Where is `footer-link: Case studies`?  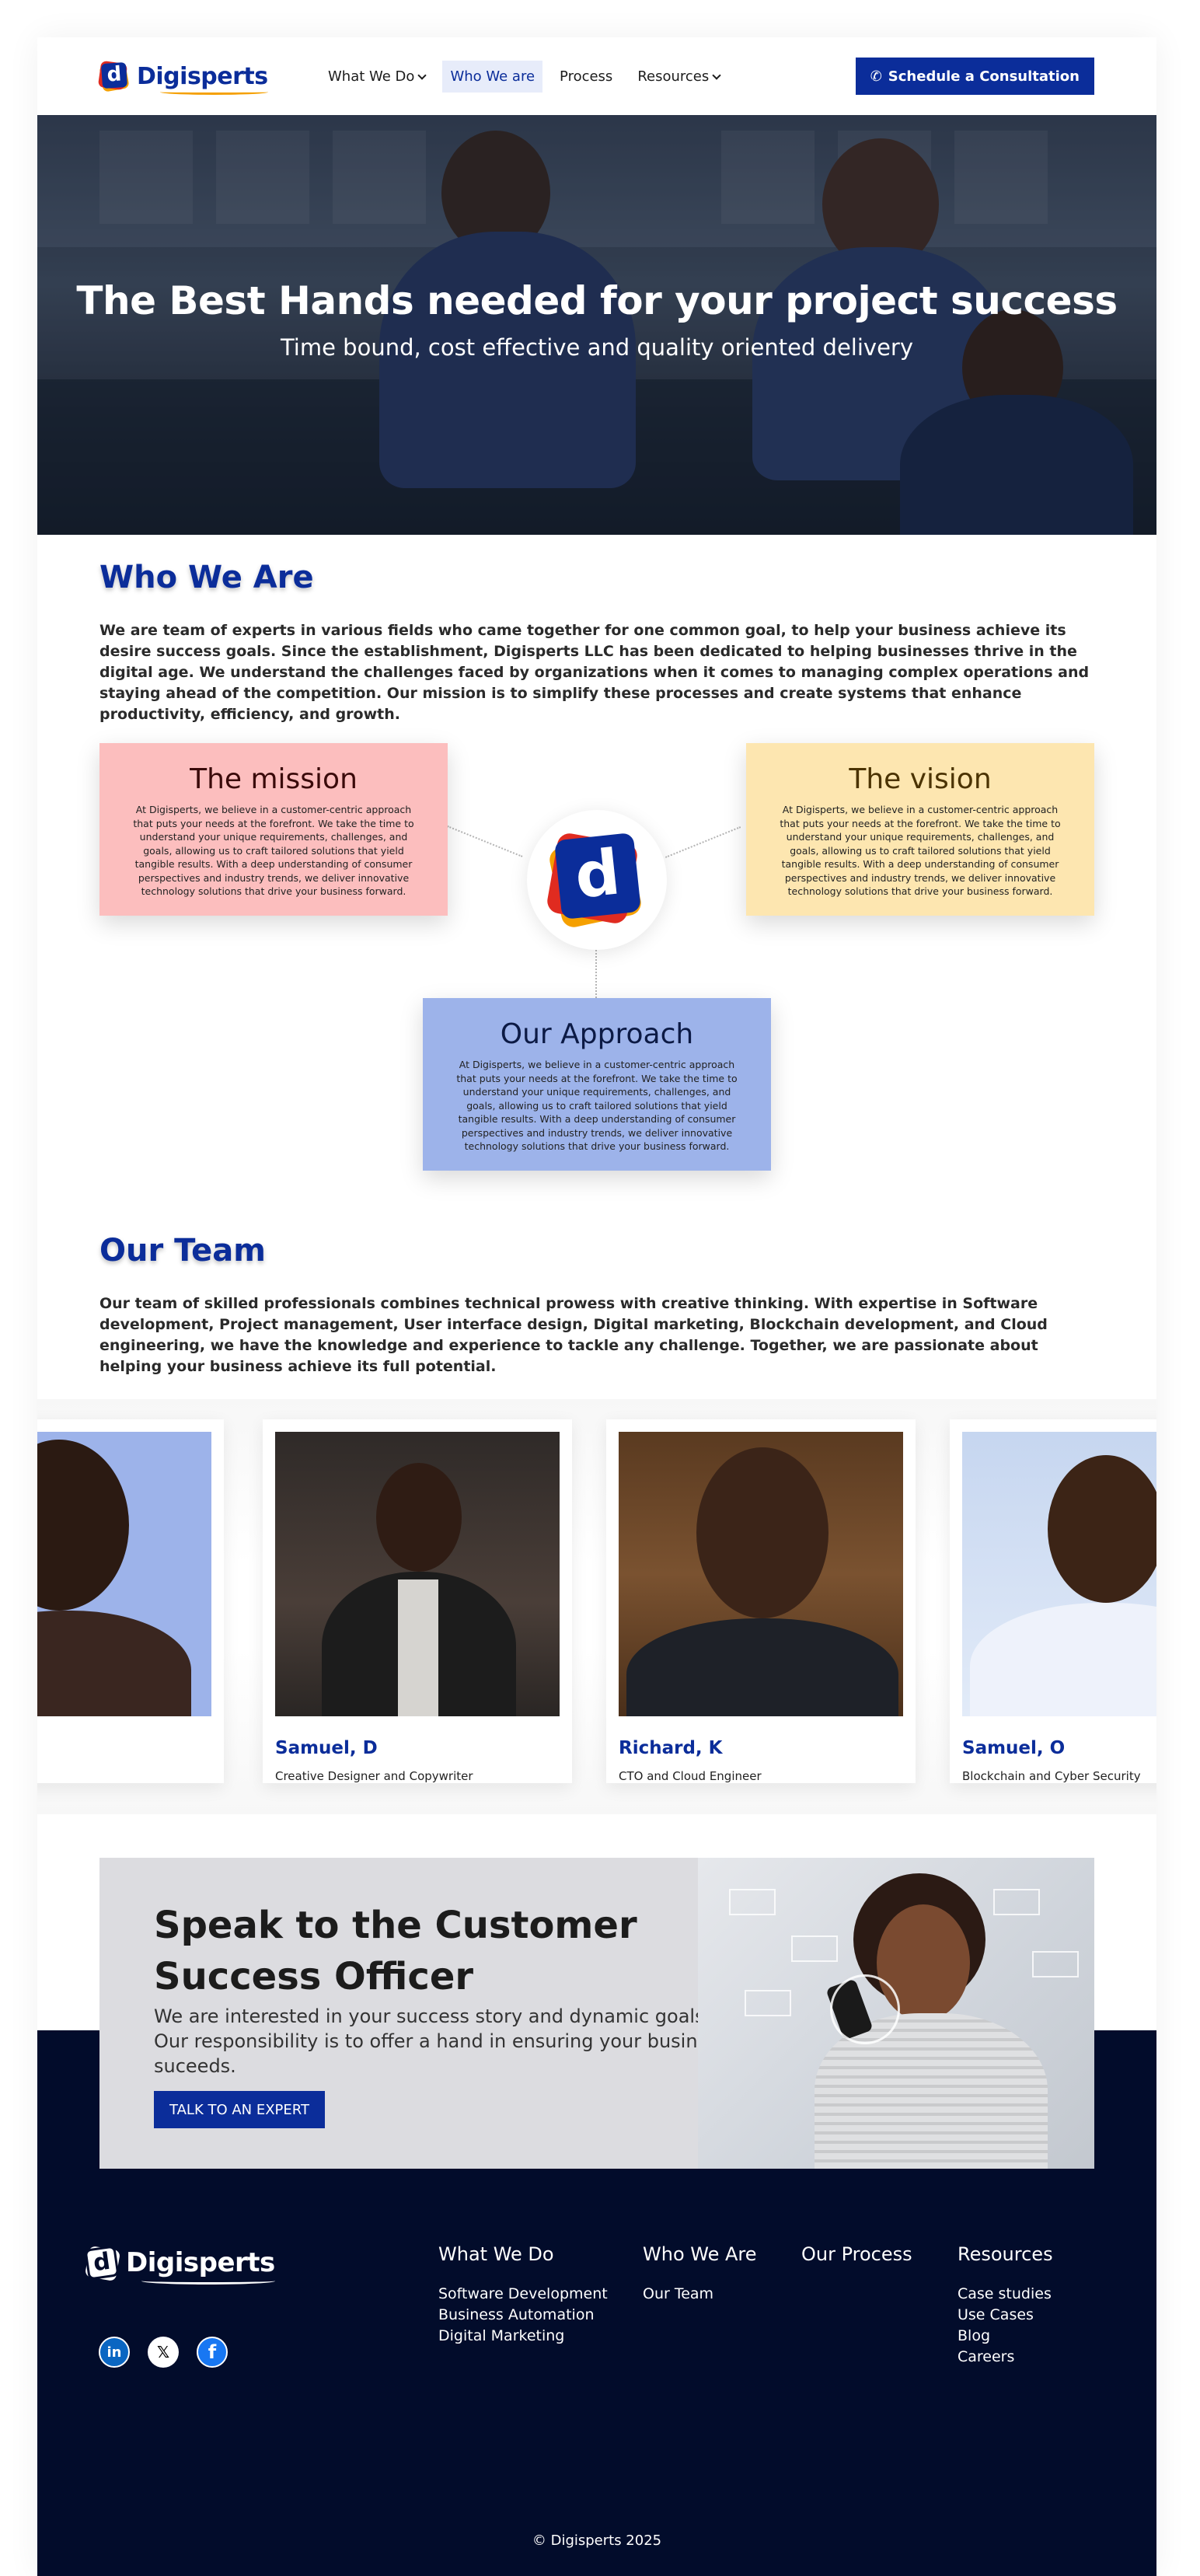
footer-link: Case studies is located at coordinates (1005, 2295).